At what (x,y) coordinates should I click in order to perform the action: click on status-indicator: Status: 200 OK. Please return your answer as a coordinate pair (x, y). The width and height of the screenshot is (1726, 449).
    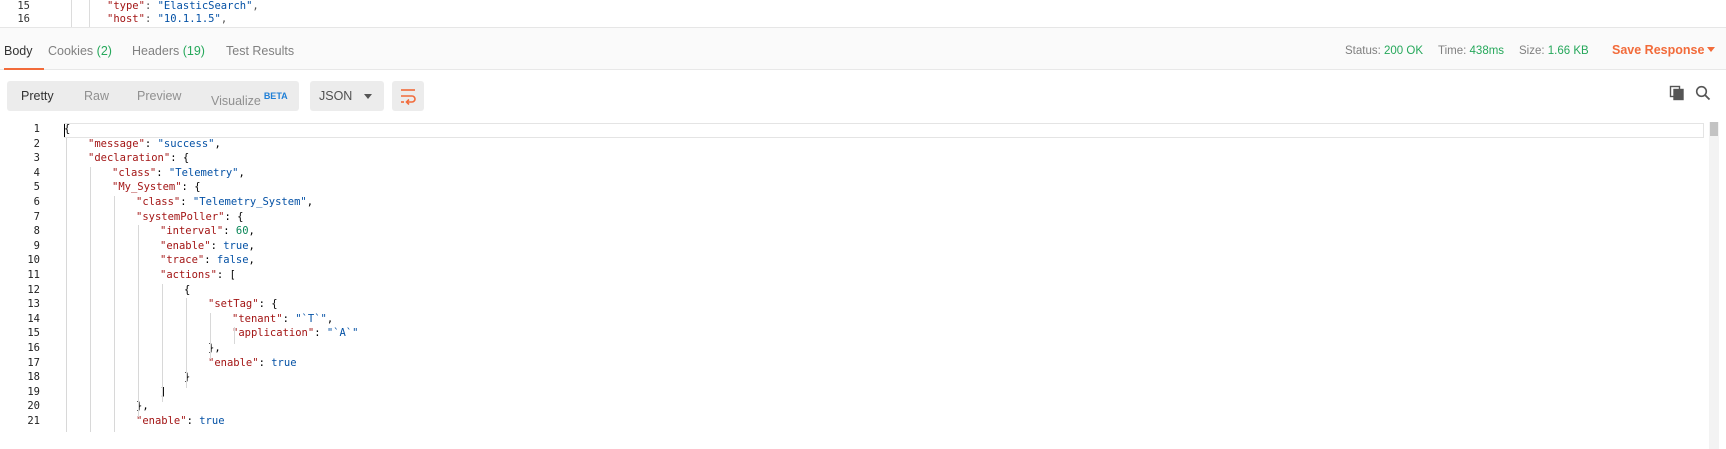
    Looking at the image, I should click on (1384, 51).